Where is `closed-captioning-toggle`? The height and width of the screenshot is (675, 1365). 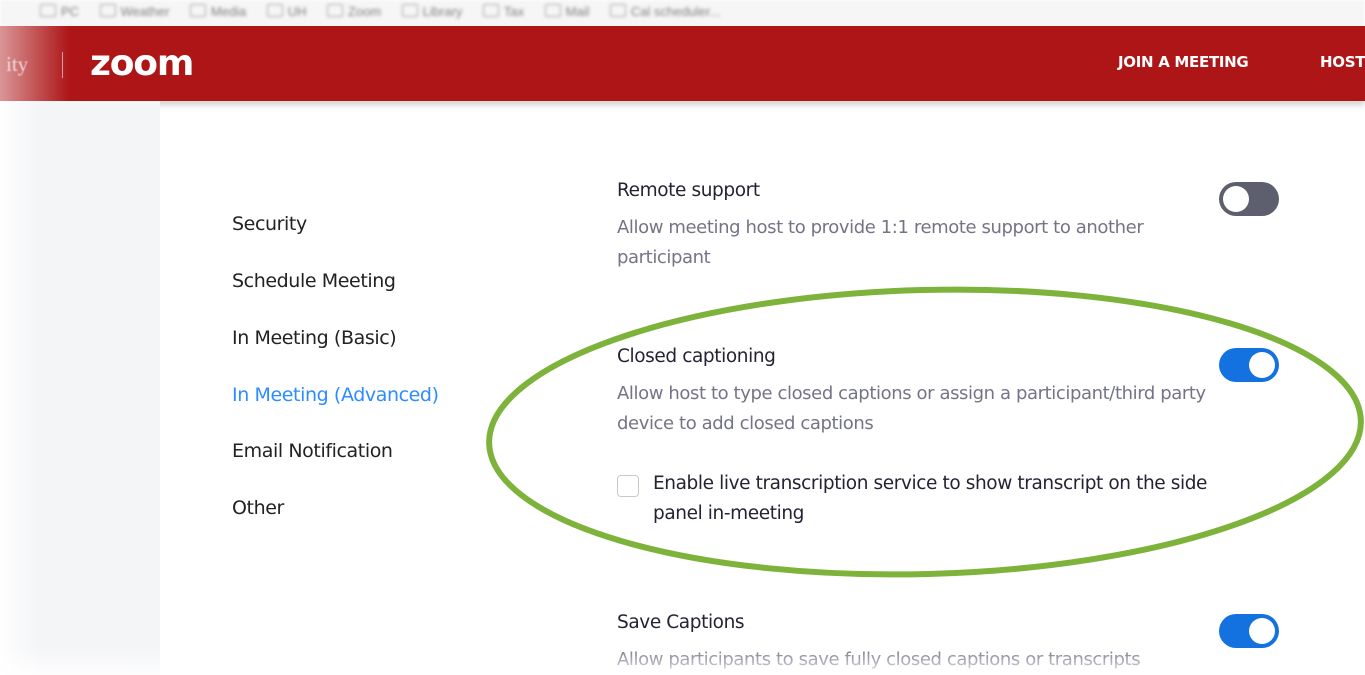
closed-captioning-toggle is located at coordinates (1249, 365).